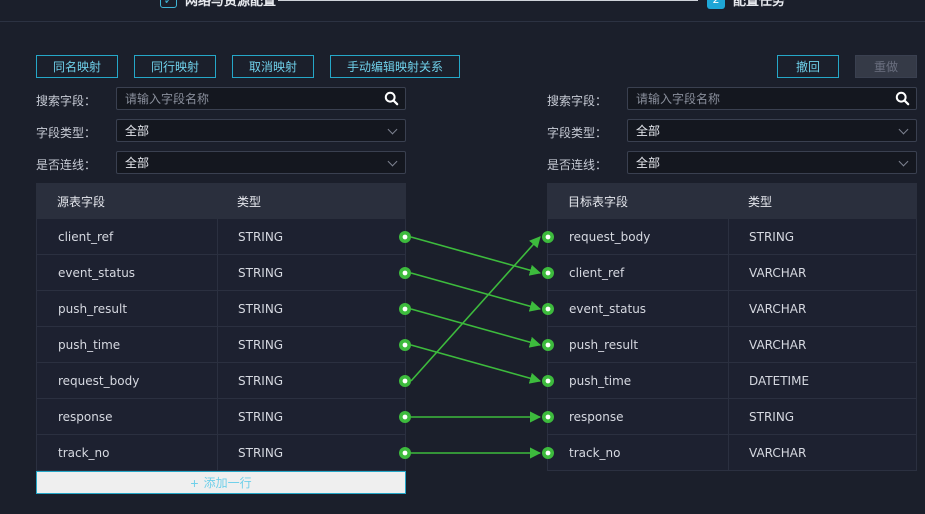  I want to click on mapping-lines, so click(476, 345).